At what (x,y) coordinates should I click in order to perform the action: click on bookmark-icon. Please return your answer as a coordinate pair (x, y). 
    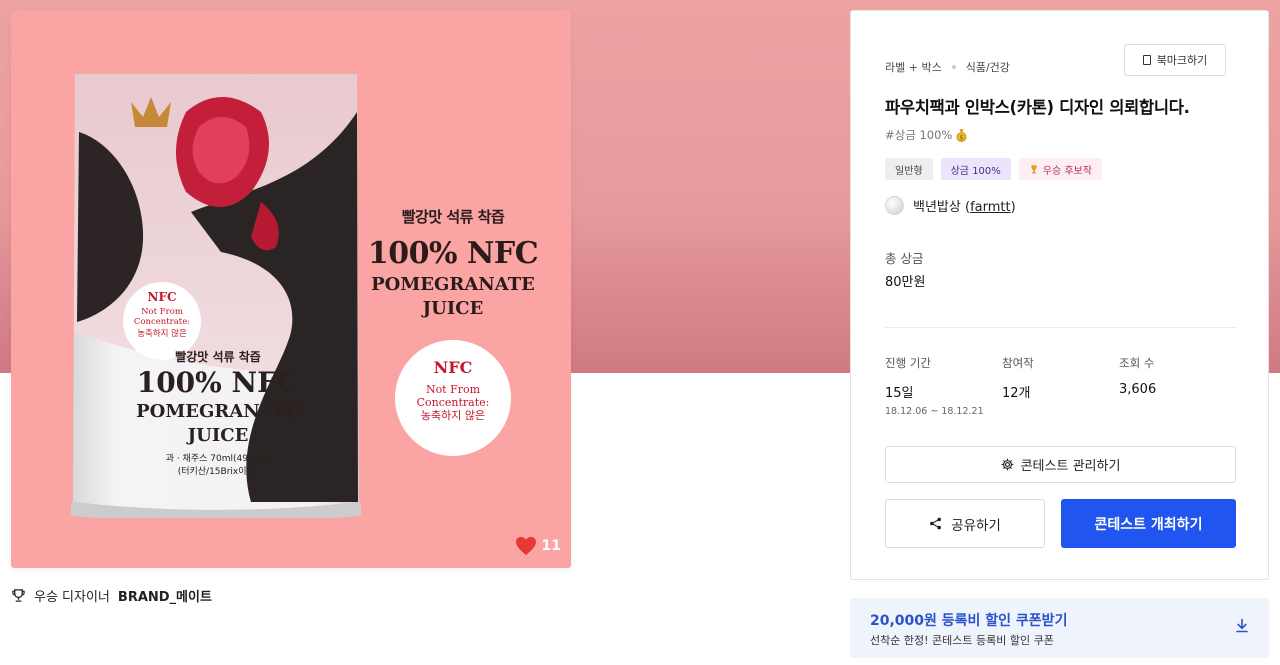
    Looking at the image, I should click on (1146, 60).